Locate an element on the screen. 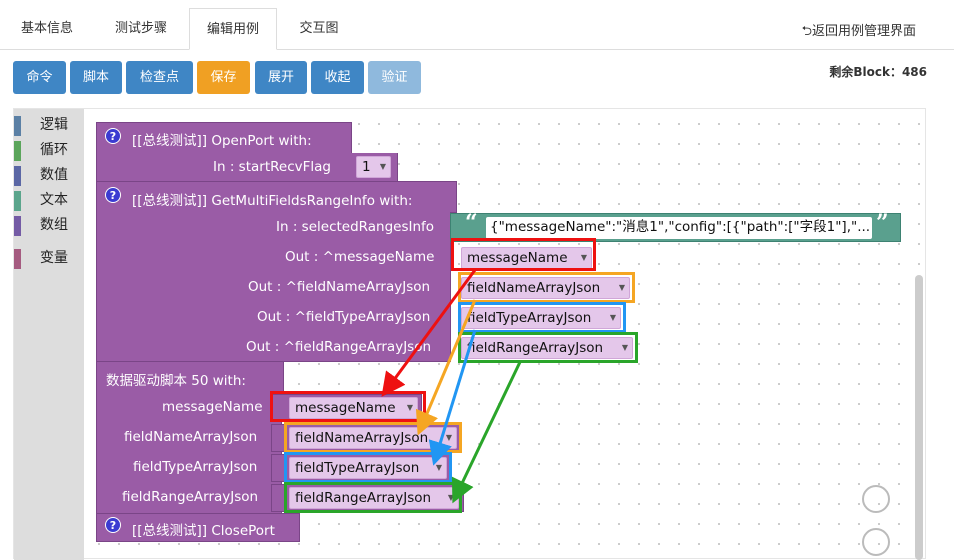  field-name-arrow is located at coordinates (446, 367).